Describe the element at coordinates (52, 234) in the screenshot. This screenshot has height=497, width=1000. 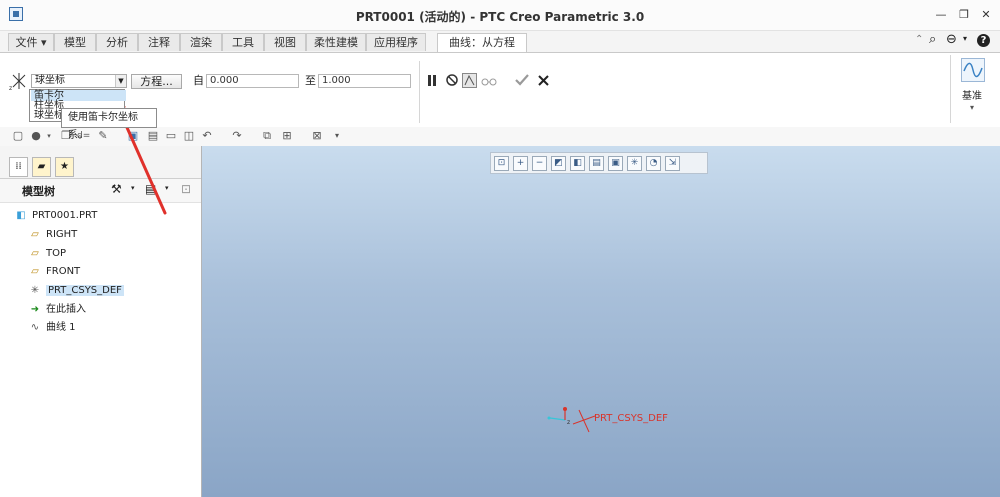
I see `tree-item-right: ▱ RIGHT` at that location.